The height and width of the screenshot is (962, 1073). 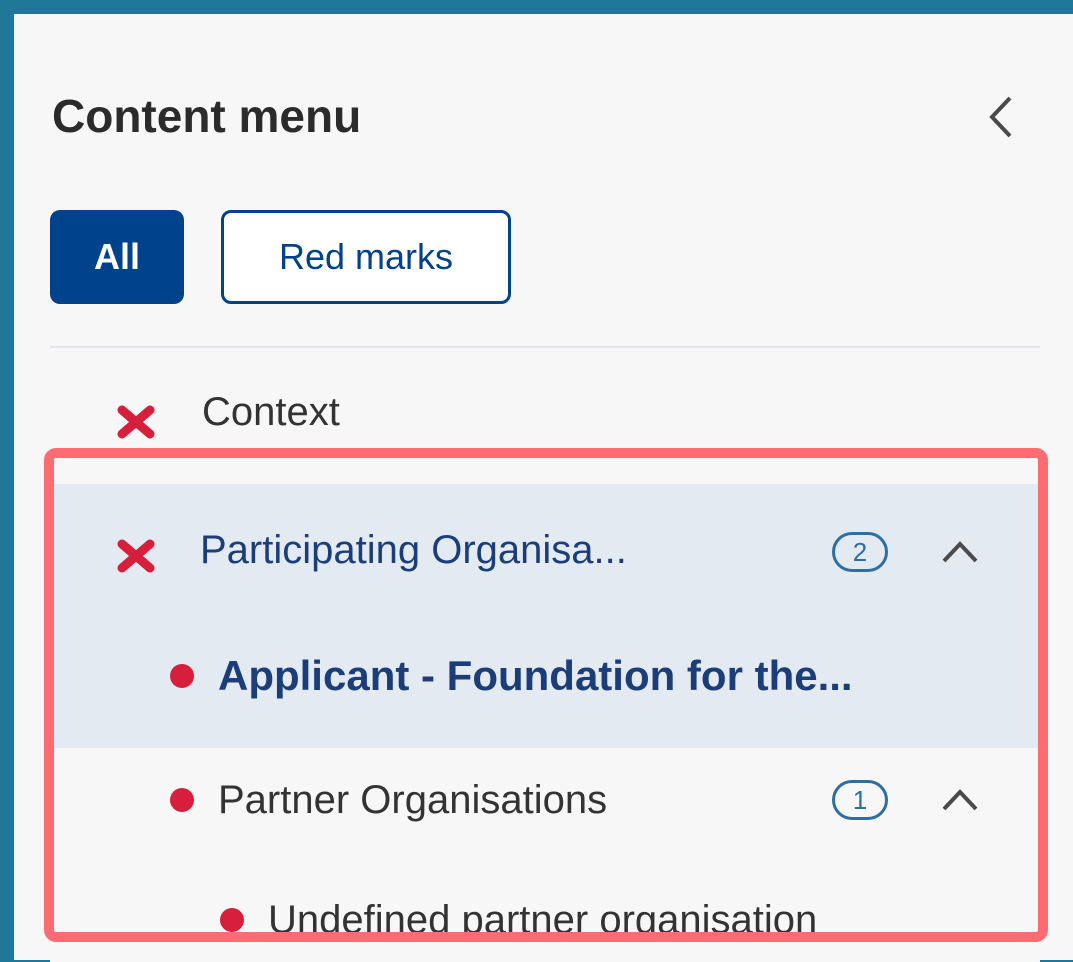 I want to click on count-badge: 2, so click(x=860, y=552).